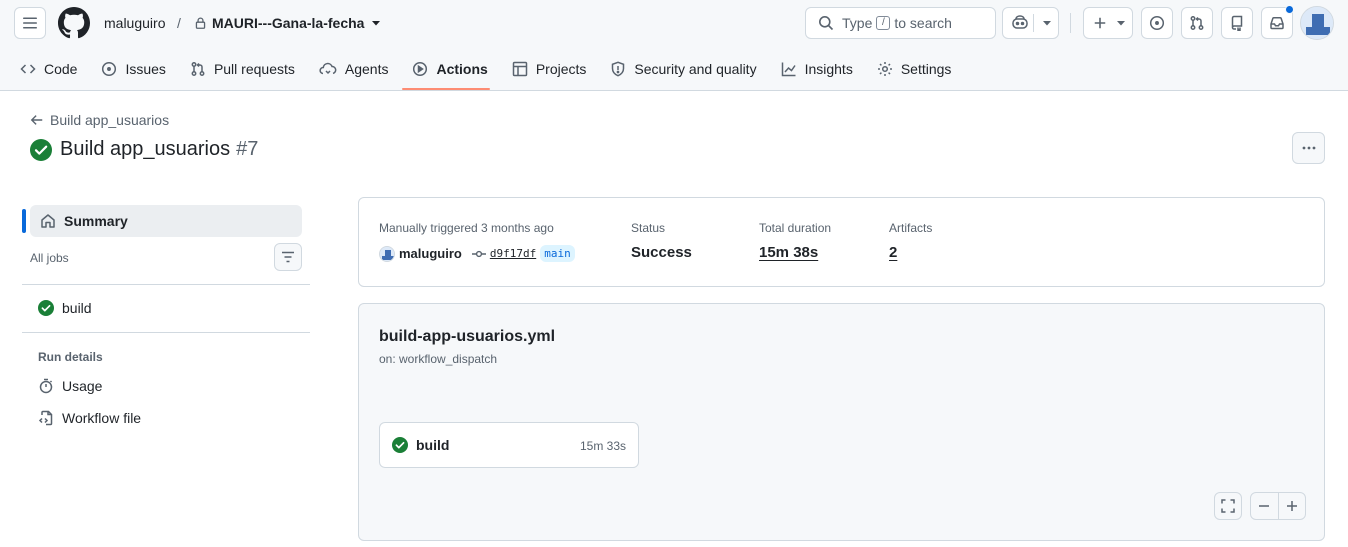 Image resolution: width=1348 pixels, height=547 pixels. I want to click on back-link-label: Build app_usuarios, so click(110, 120).